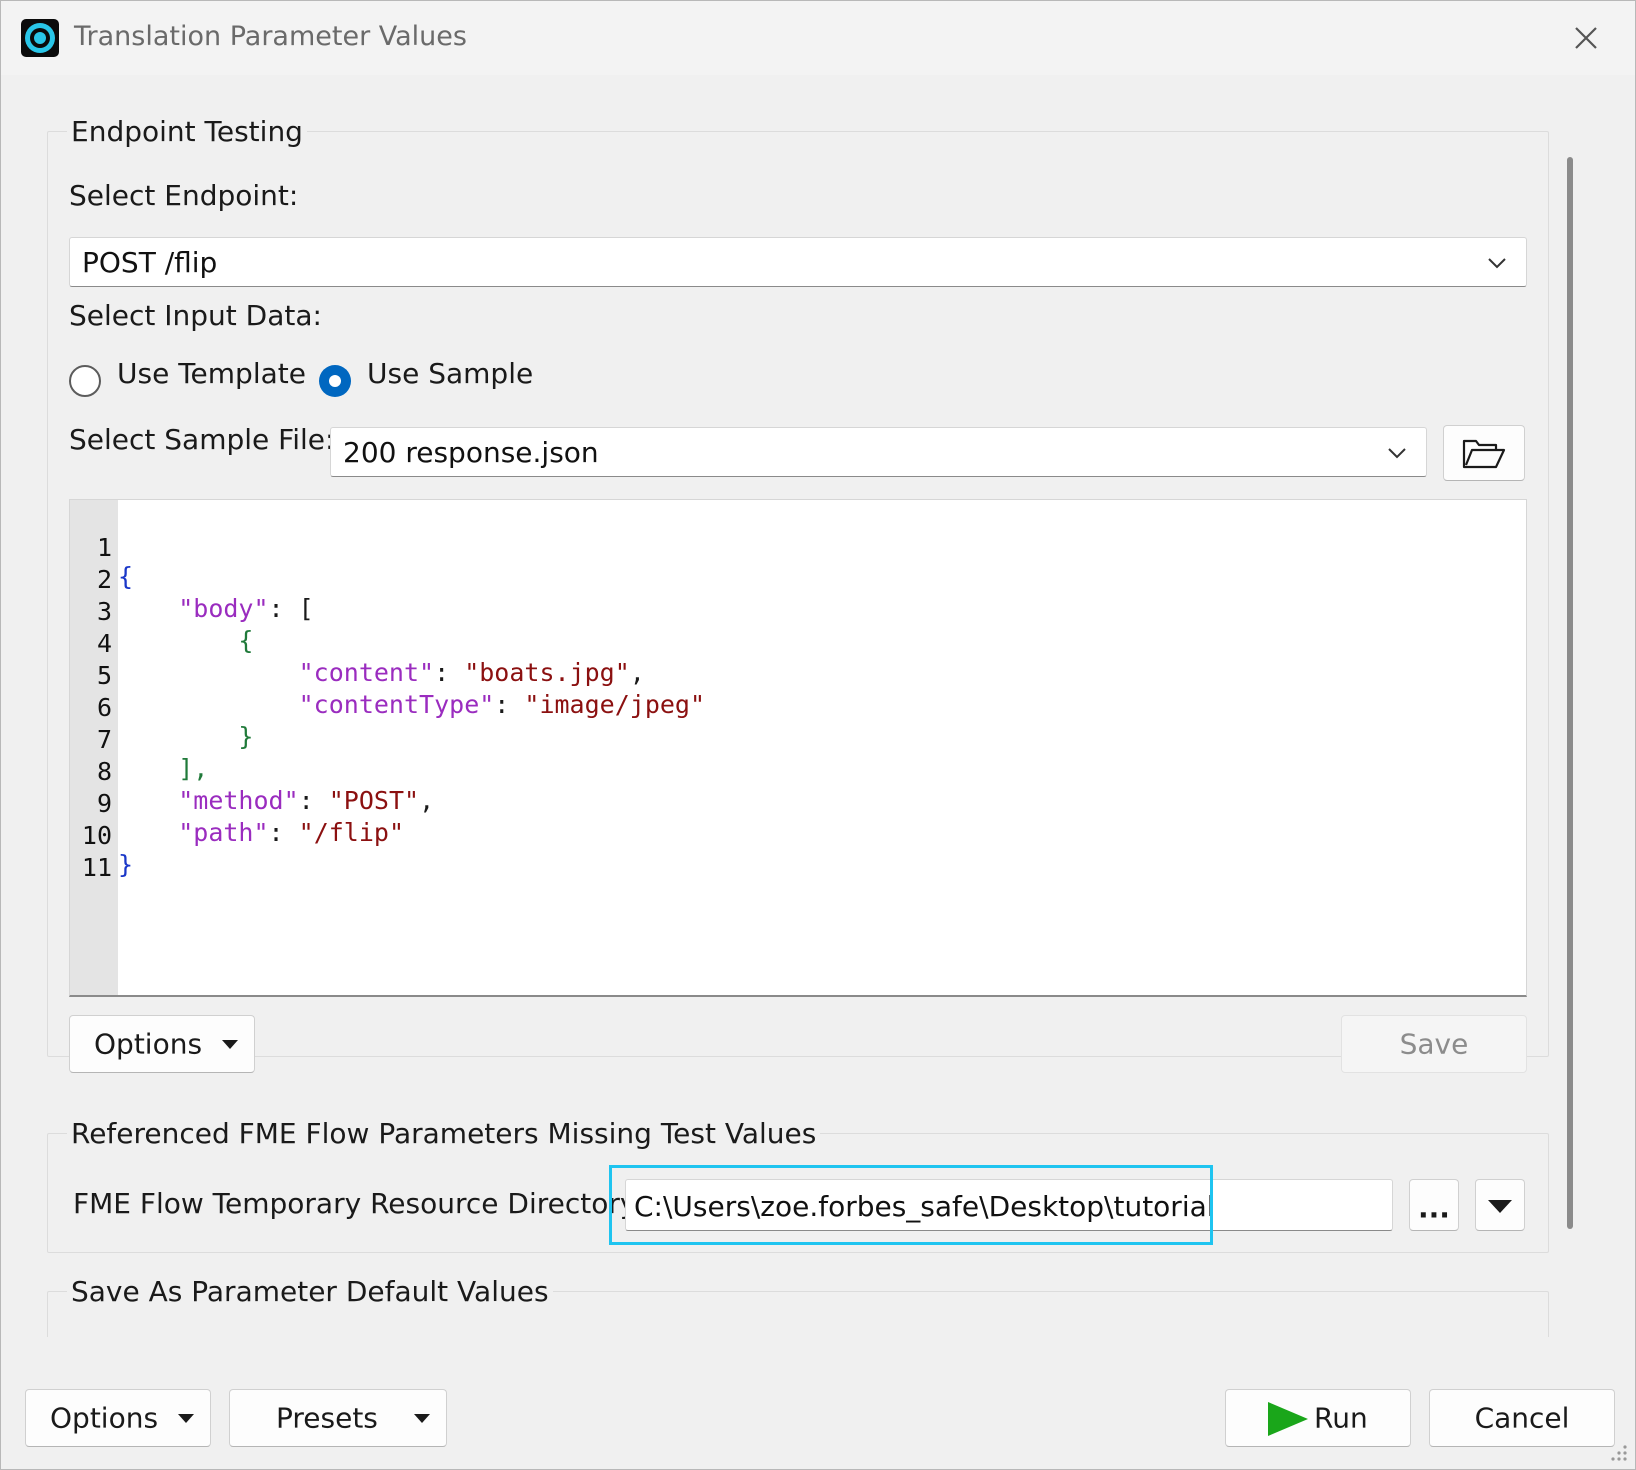 This screenshot has width=1636, height=1470. Describe the element at coordinates (911, 1205) in the screenshot. I see `highlight-annotation` at that location.